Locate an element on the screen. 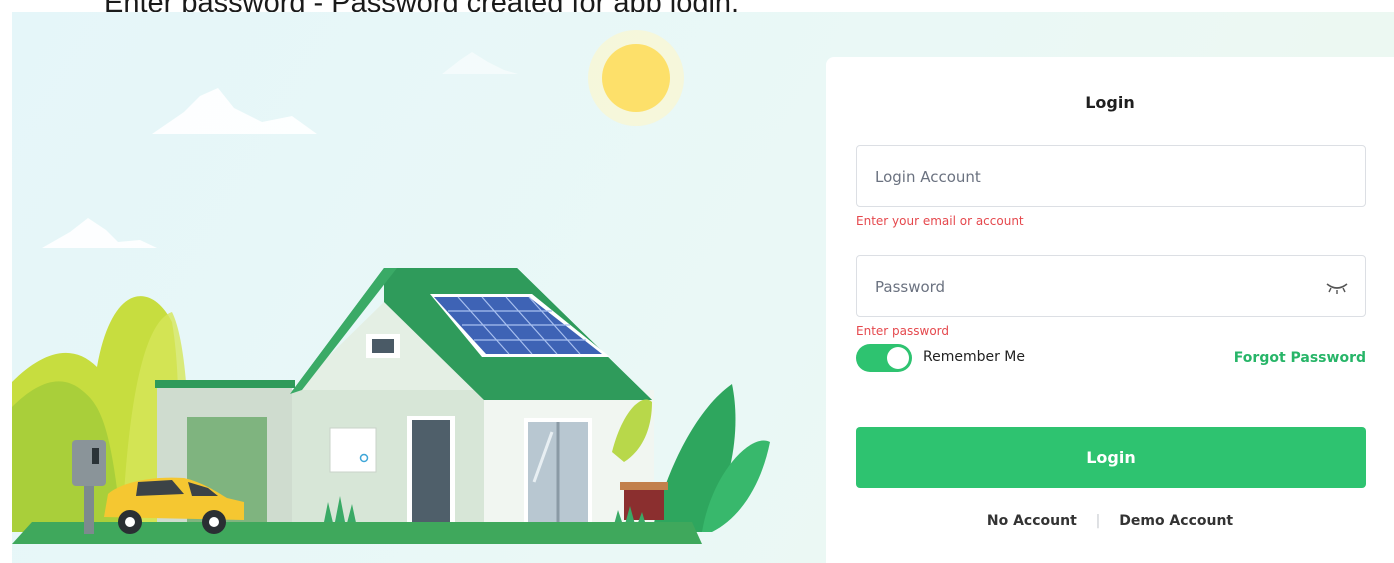 Image resolution: width=1394 pixels, height=563 pixels. sun-icon is located at coordinates (636, 78).